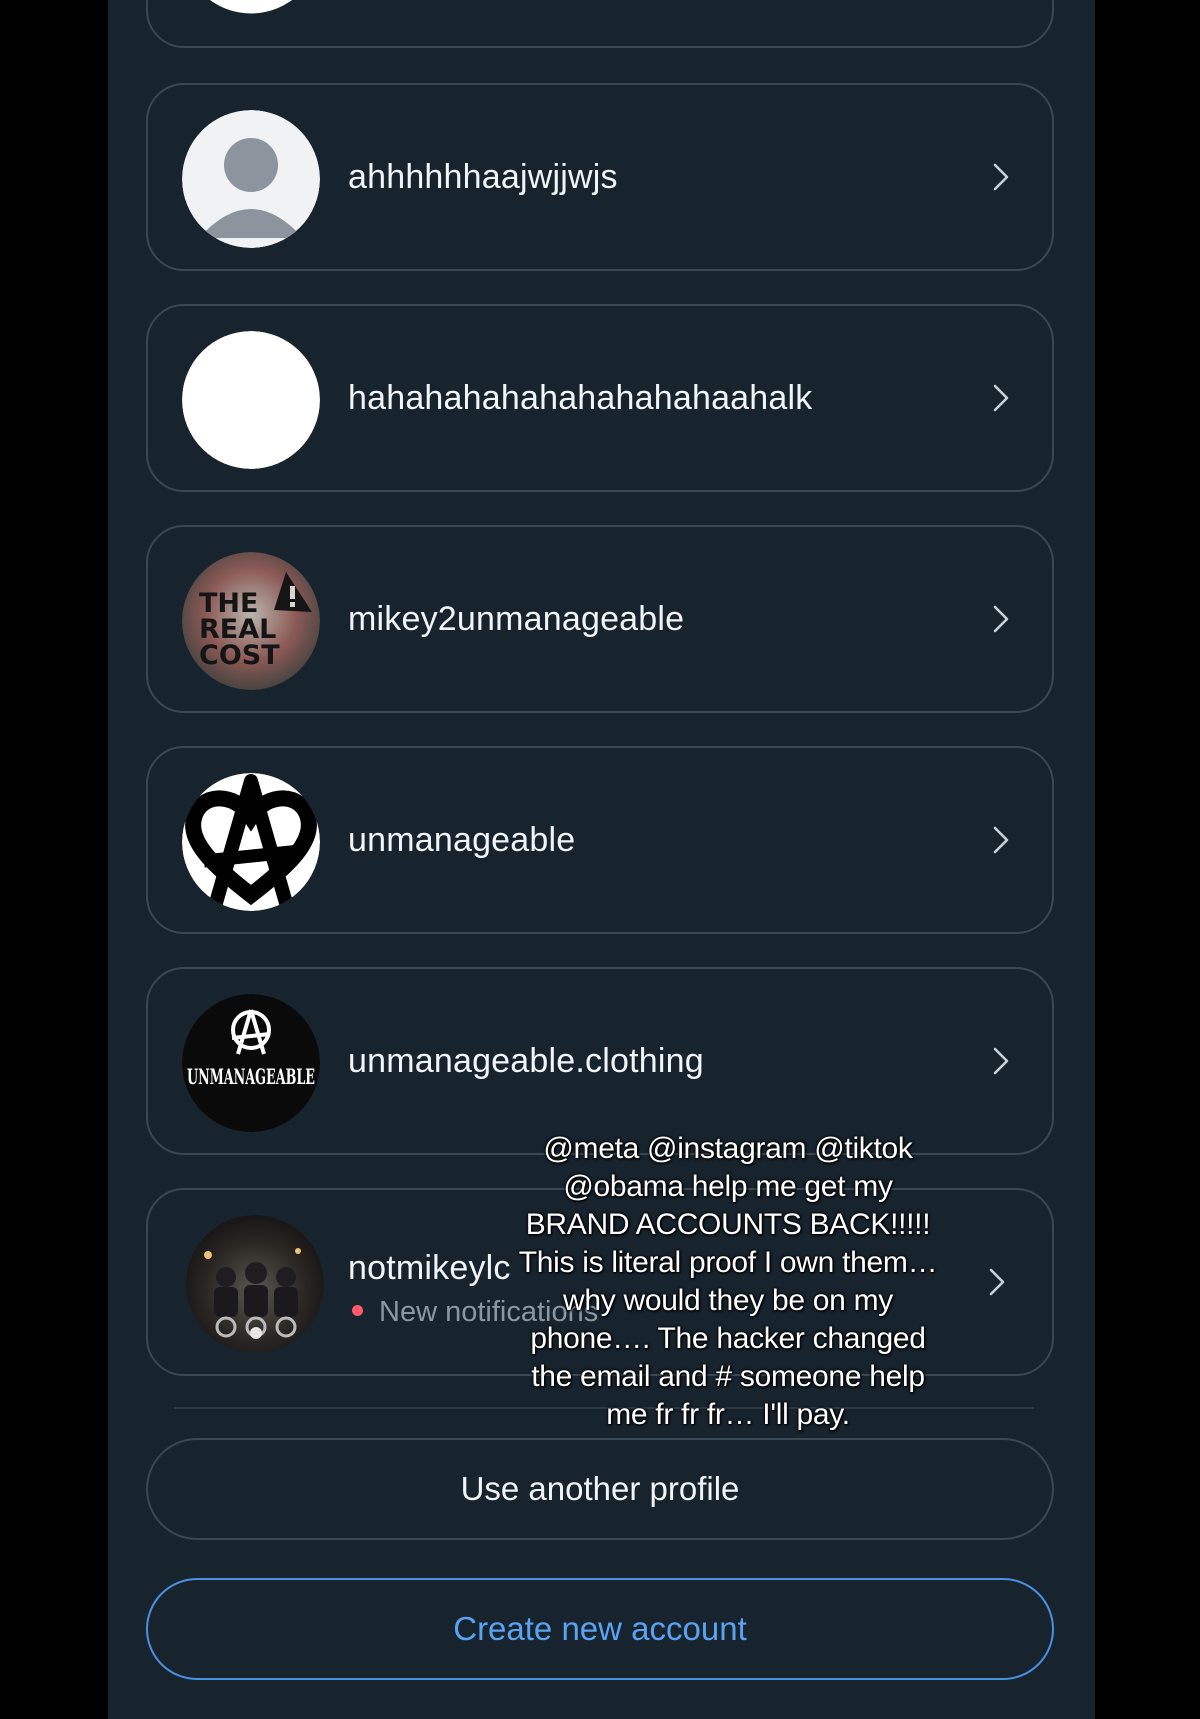 The width and height of the screenshot is (1200, 1719). I want to click on account-username: hahahahahahahahahahaahalk, so click(580, 398).